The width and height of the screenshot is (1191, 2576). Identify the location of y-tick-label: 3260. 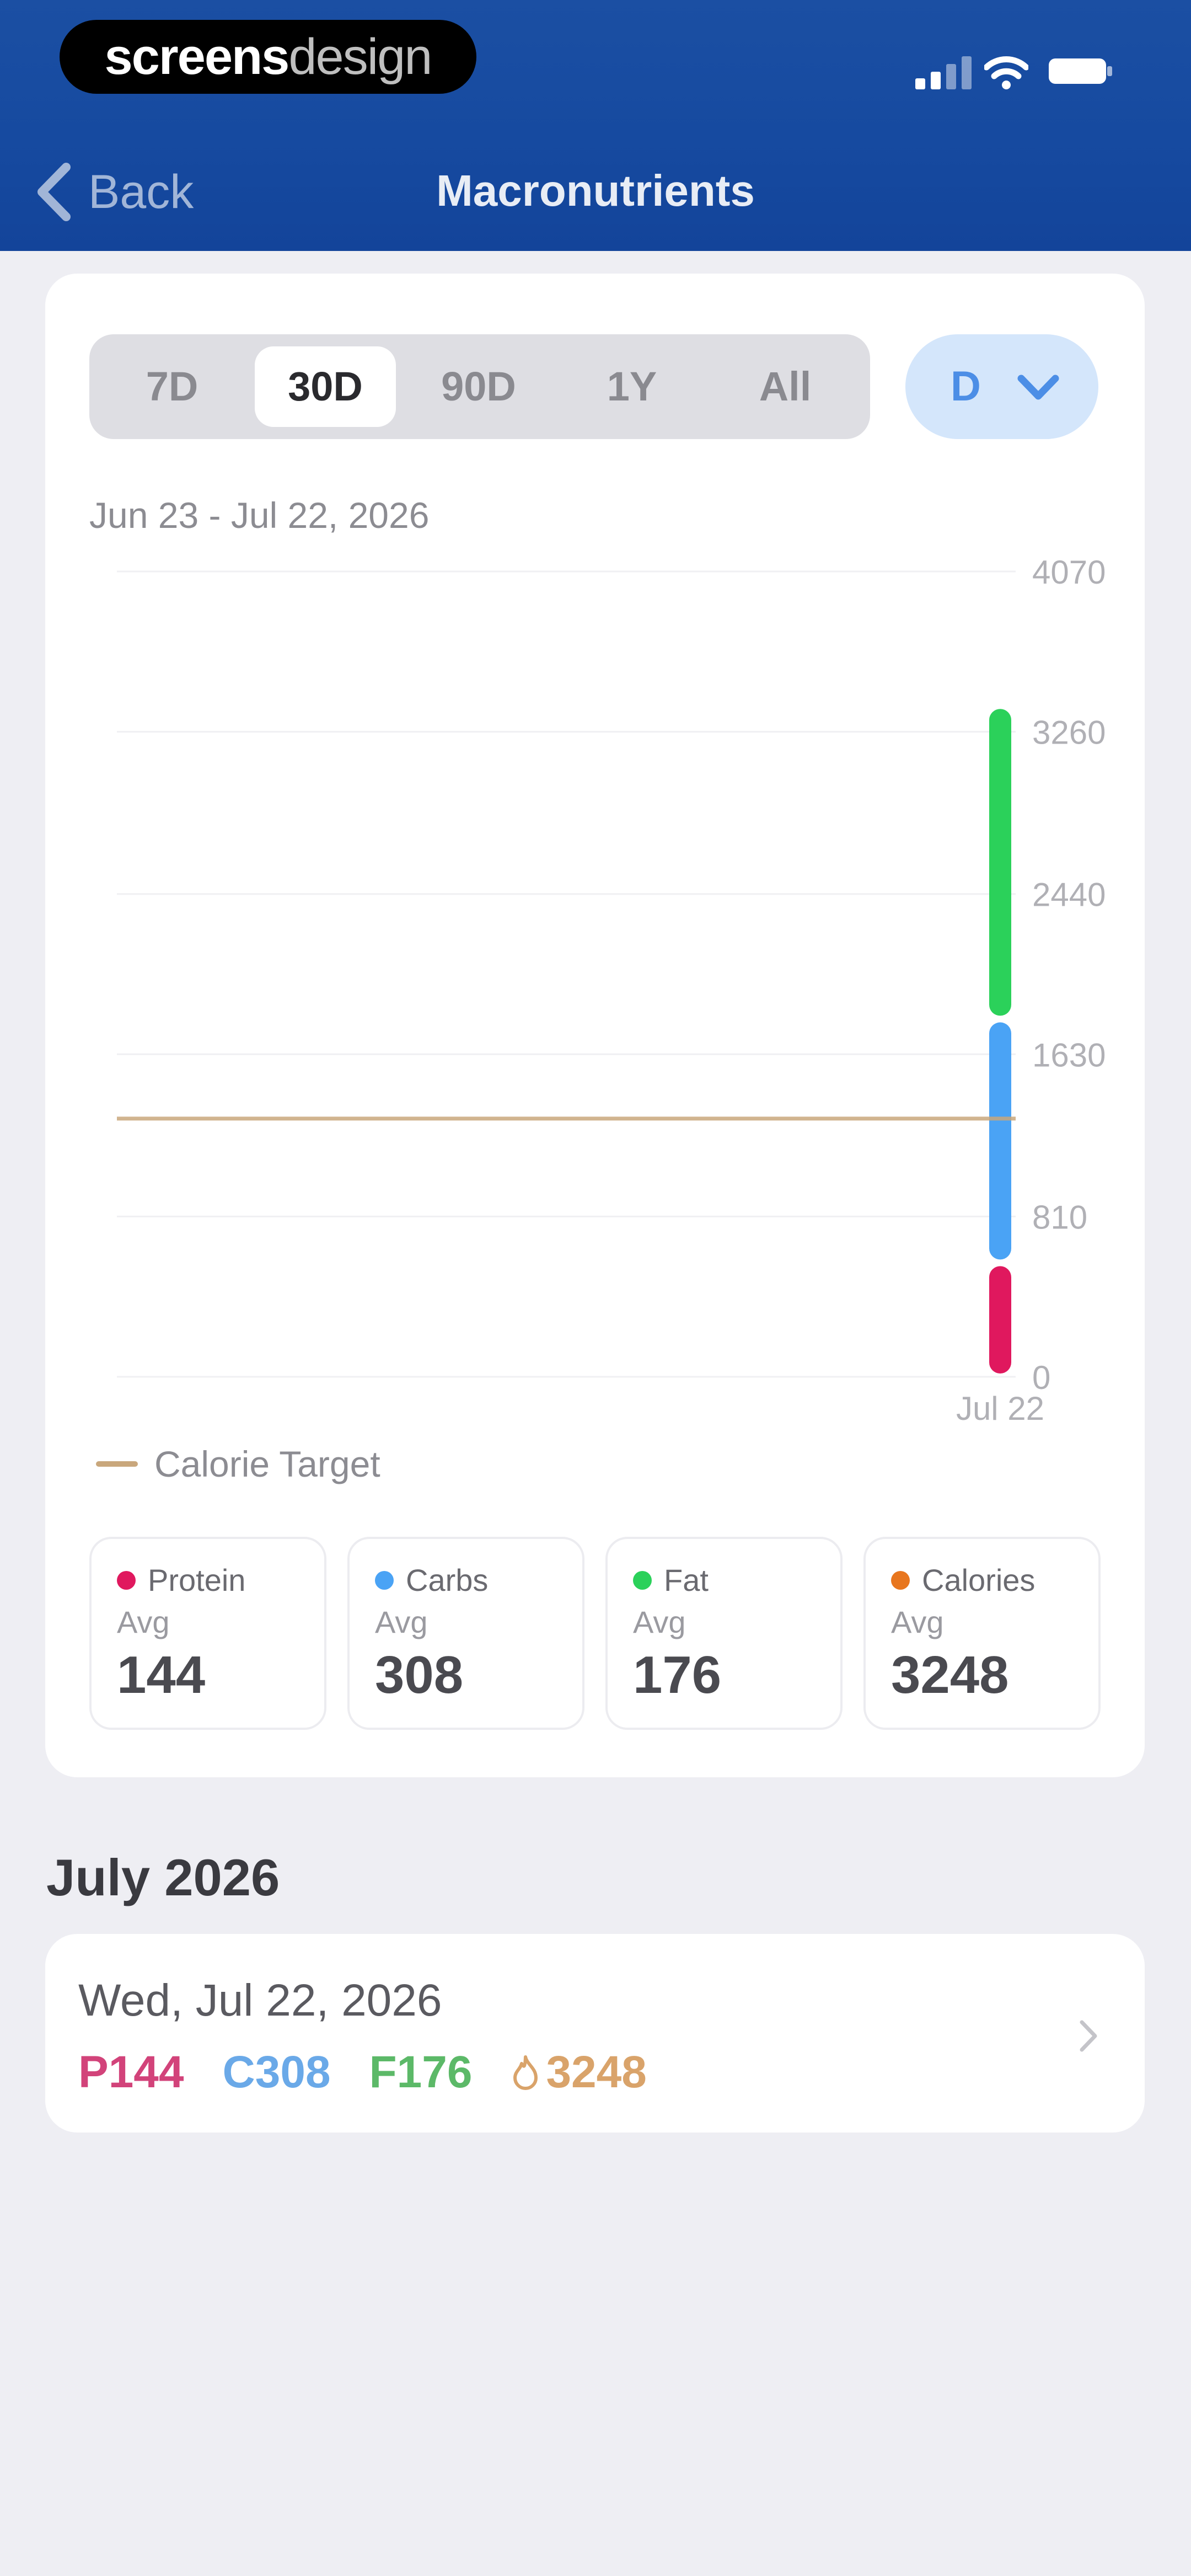
(1069, 732).